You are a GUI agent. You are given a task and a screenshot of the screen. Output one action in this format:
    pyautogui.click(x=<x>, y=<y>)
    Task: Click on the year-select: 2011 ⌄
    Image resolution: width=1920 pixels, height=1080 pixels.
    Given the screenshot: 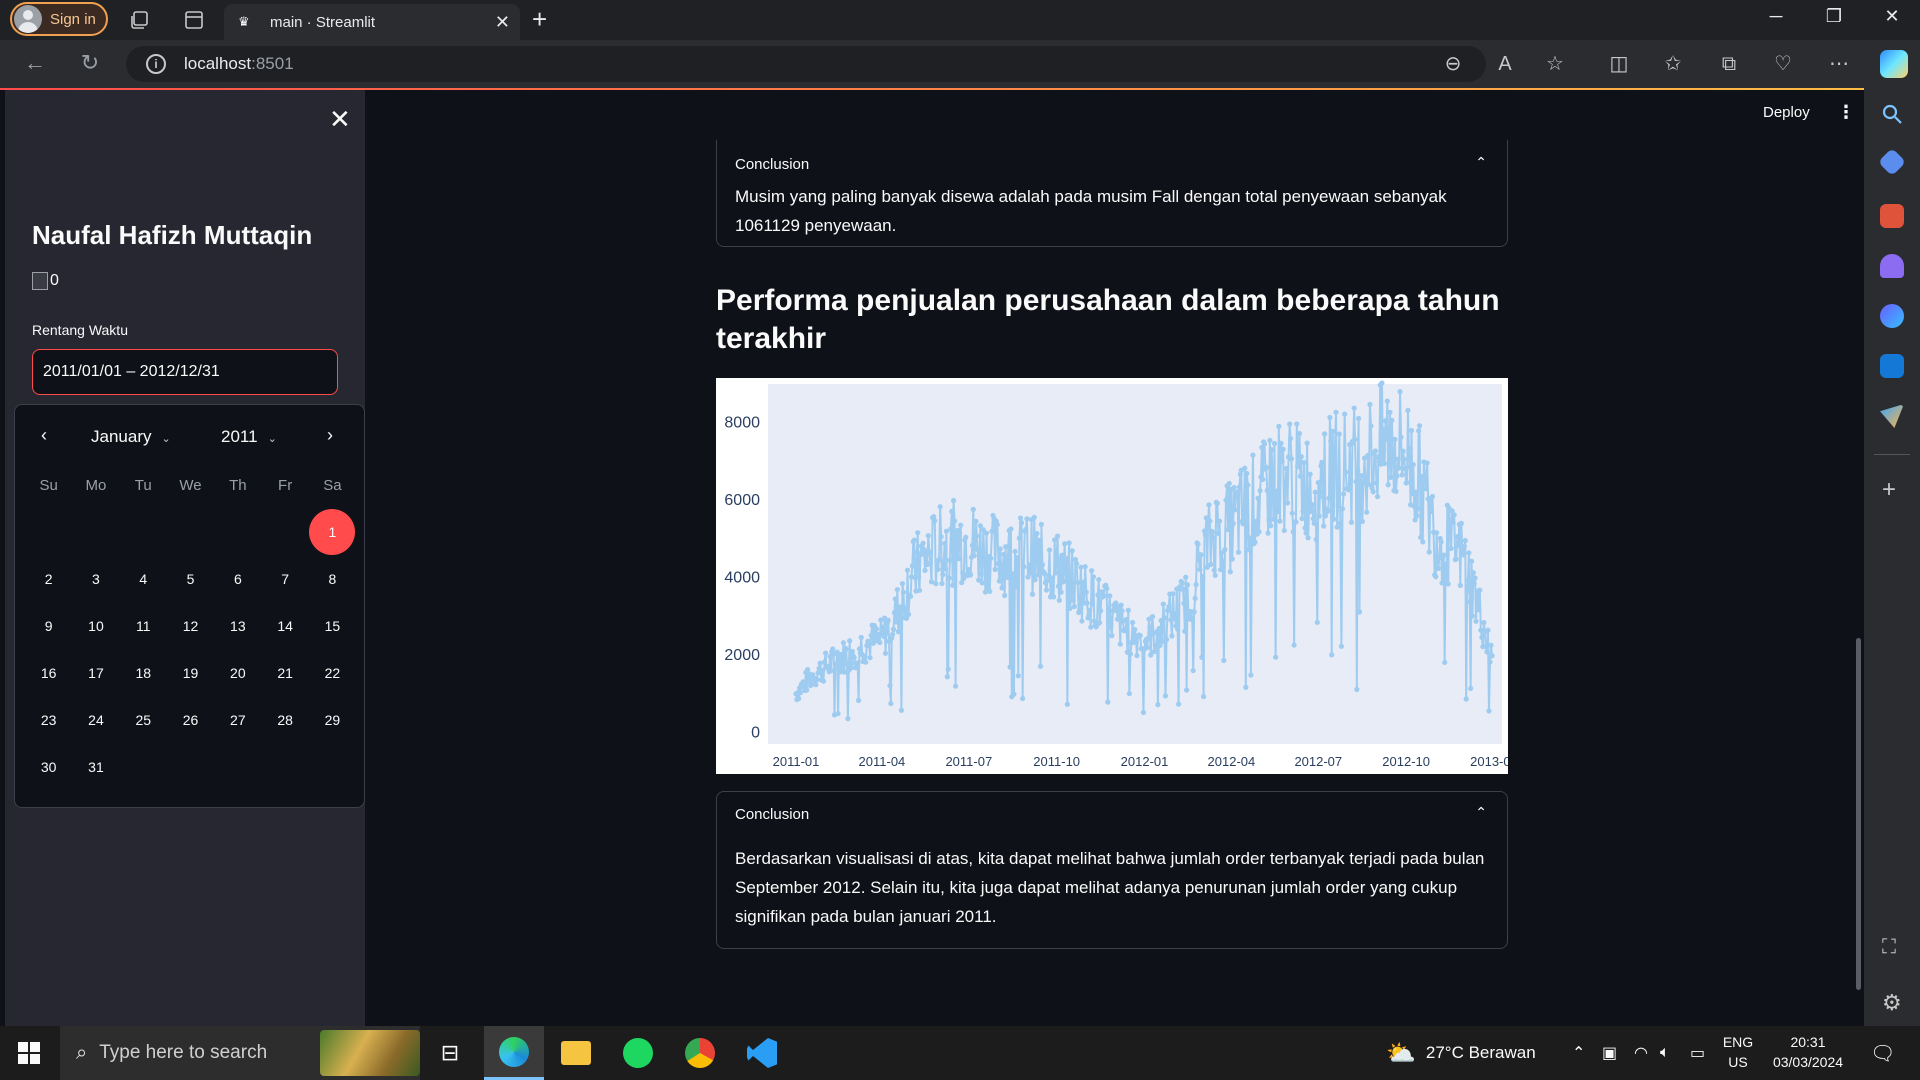 What is the action you would take?
    pyautogui.click(x=249, y=437)
    